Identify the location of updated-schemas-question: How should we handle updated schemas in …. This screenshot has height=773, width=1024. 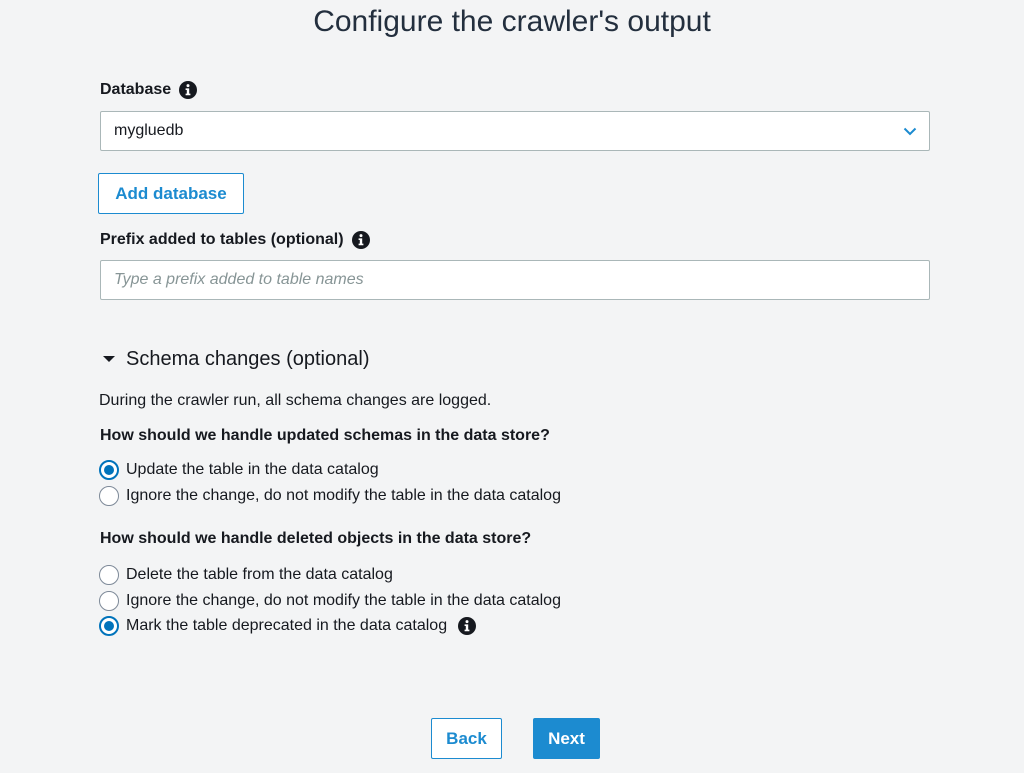
(325, 435).